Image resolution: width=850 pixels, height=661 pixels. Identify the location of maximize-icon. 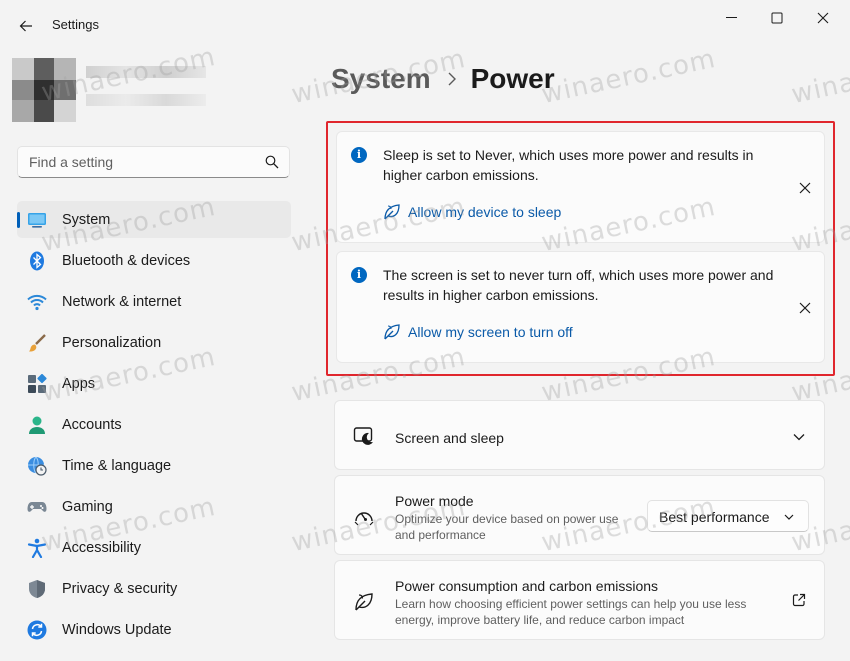
(777, 18).